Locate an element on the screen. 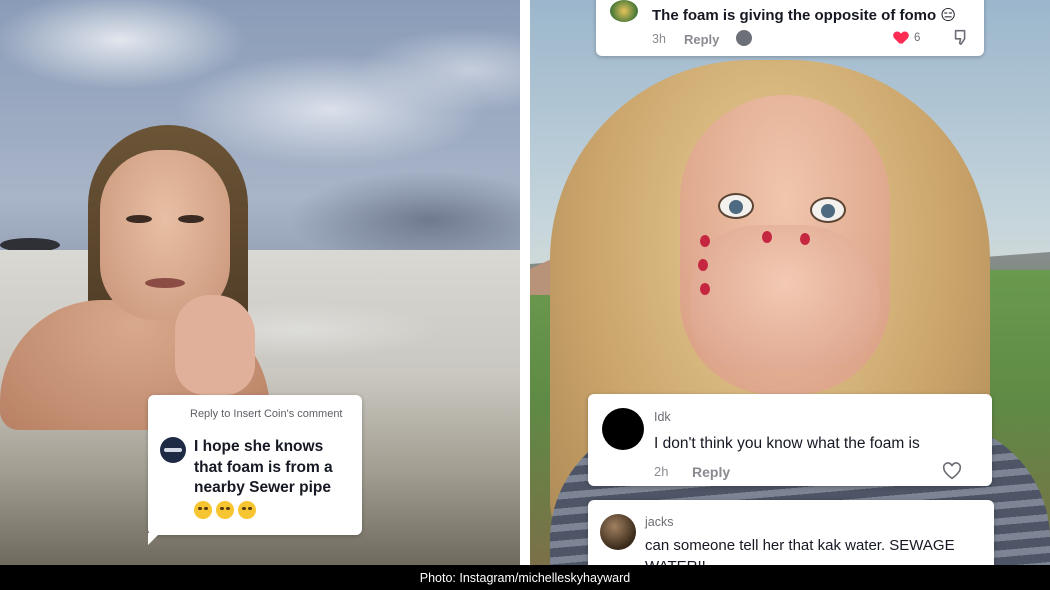  comment-time: 2h is located at coordinates (661, 471).